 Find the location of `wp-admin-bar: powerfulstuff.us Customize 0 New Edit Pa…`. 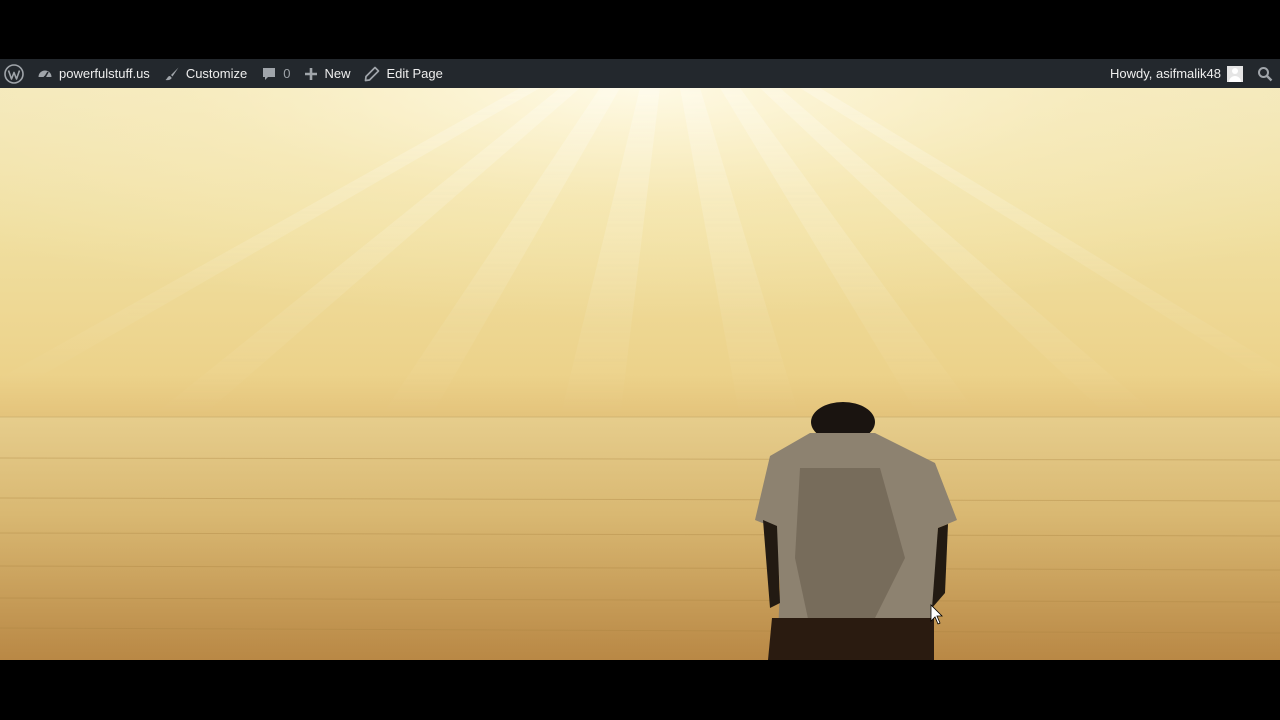

wp-admin-bar: powerfulstuff.us Customize 0 New Edit Pa… is located at coordinates (640, 73).